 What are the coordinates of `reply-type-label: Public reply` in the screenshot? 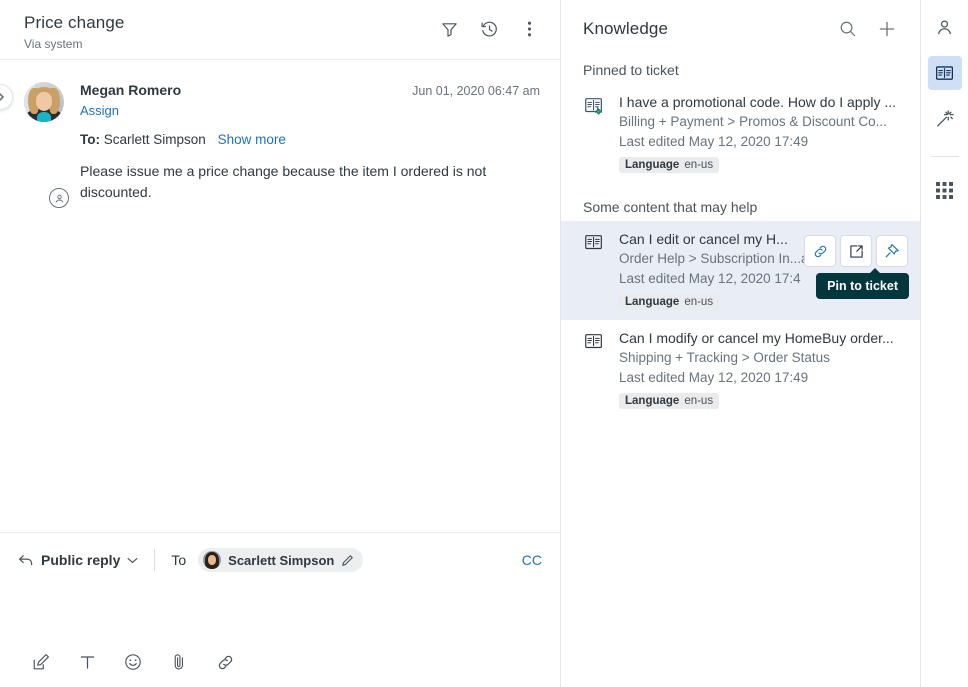 It's located at (81, 560).